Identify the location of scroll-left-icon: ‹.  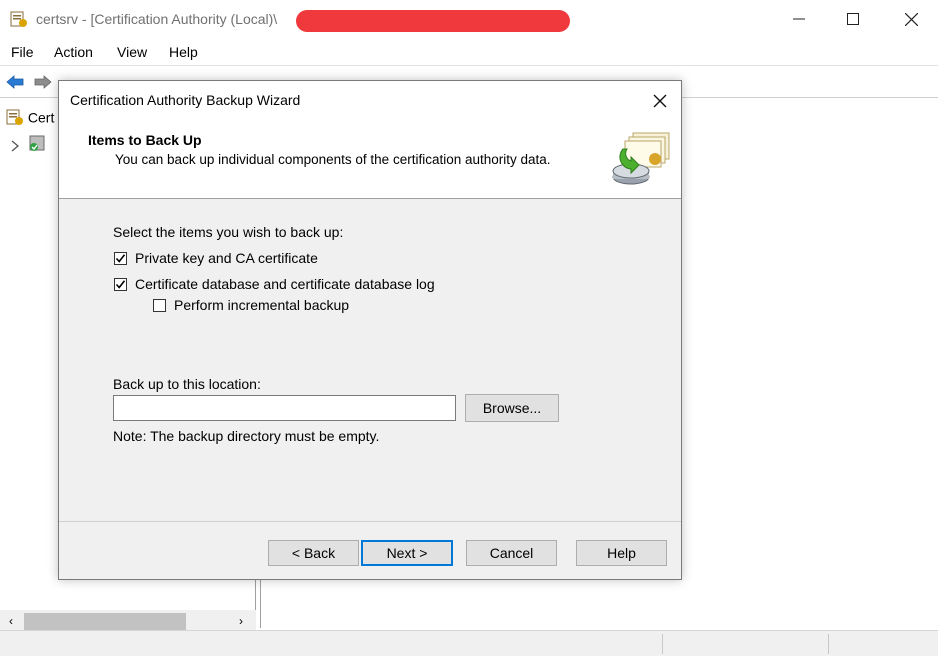
(11, 622).